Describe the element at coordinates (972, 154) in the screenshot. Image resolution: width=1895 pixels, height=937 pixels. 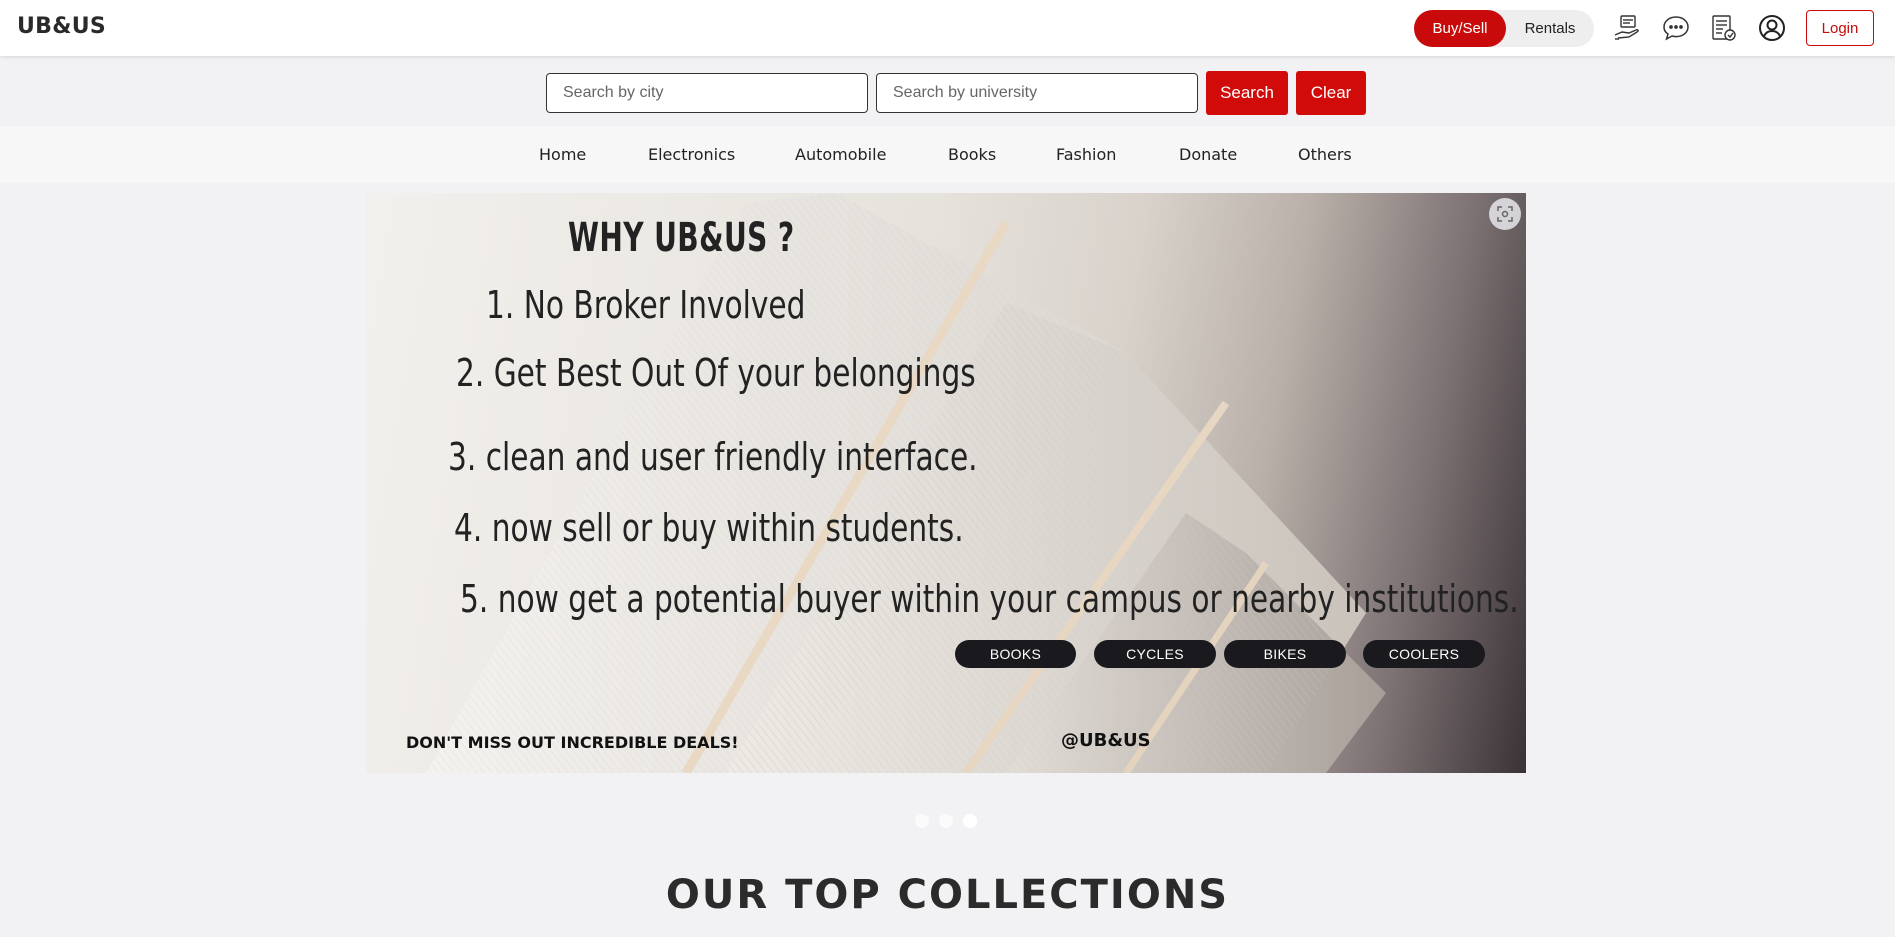
I see `nav-books: Books` at that location.